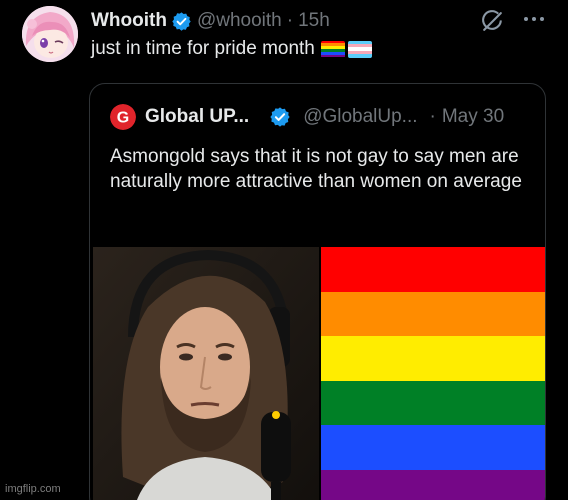  I want to click on global-up-logo-icon: G, so click(123, 117).